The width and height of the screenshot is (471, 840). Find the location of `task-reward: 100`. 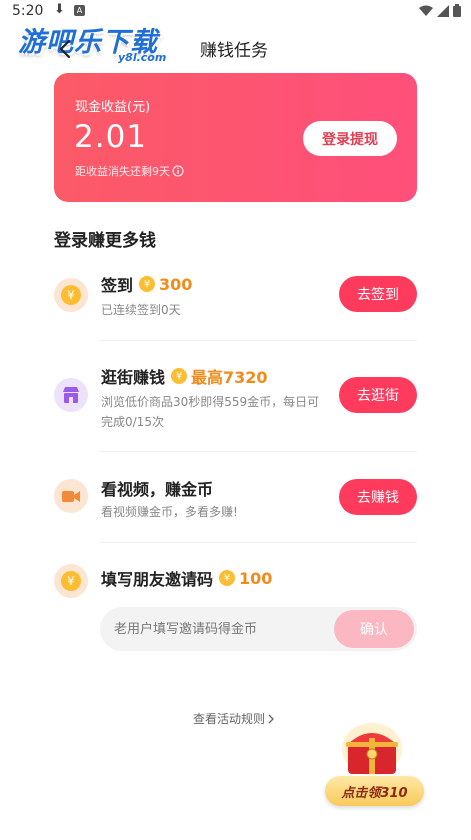

task-reward: 100 is located at coordinates (256, 578).